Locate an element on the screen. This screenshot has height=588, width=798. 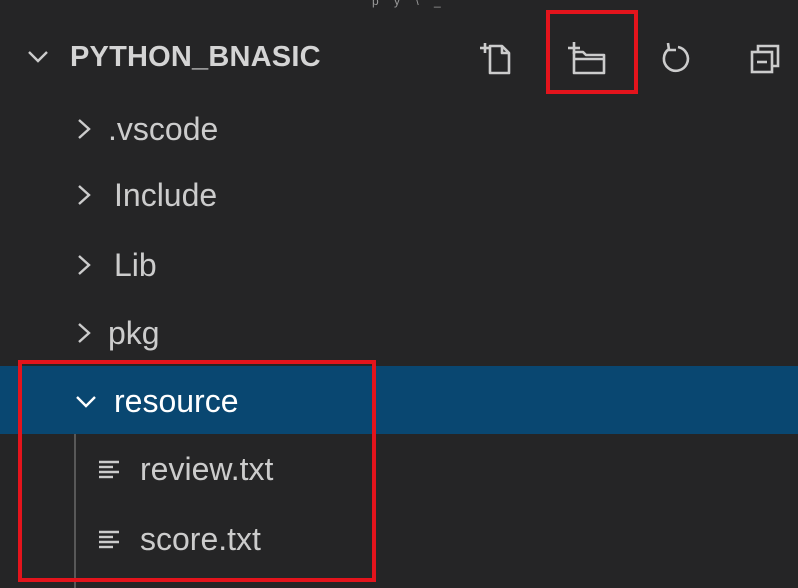
section-title: PYTHON_BNASIC is located at coordinates (195, 57).